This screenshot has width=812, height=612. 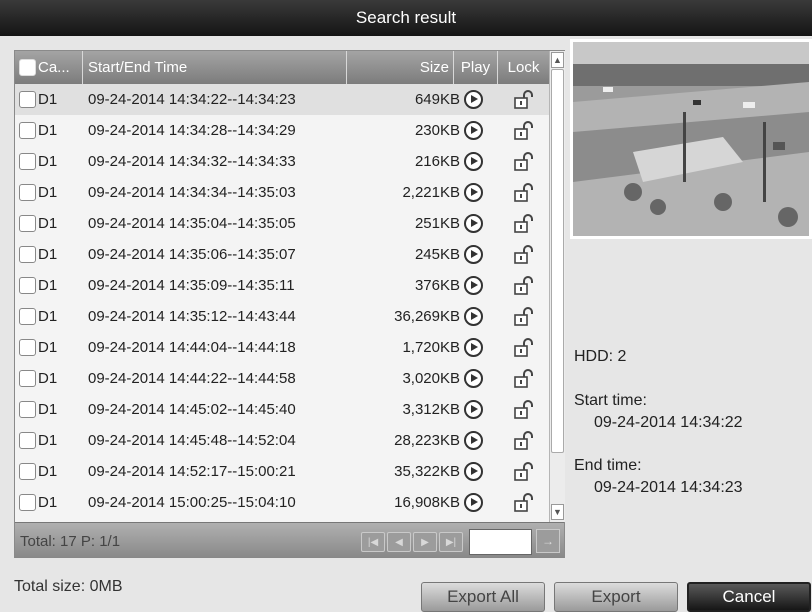 I want to click on table-row: D1 09-24-2014 14:44:04--14:44:18 1,720KB, so click(x=282, y=347).